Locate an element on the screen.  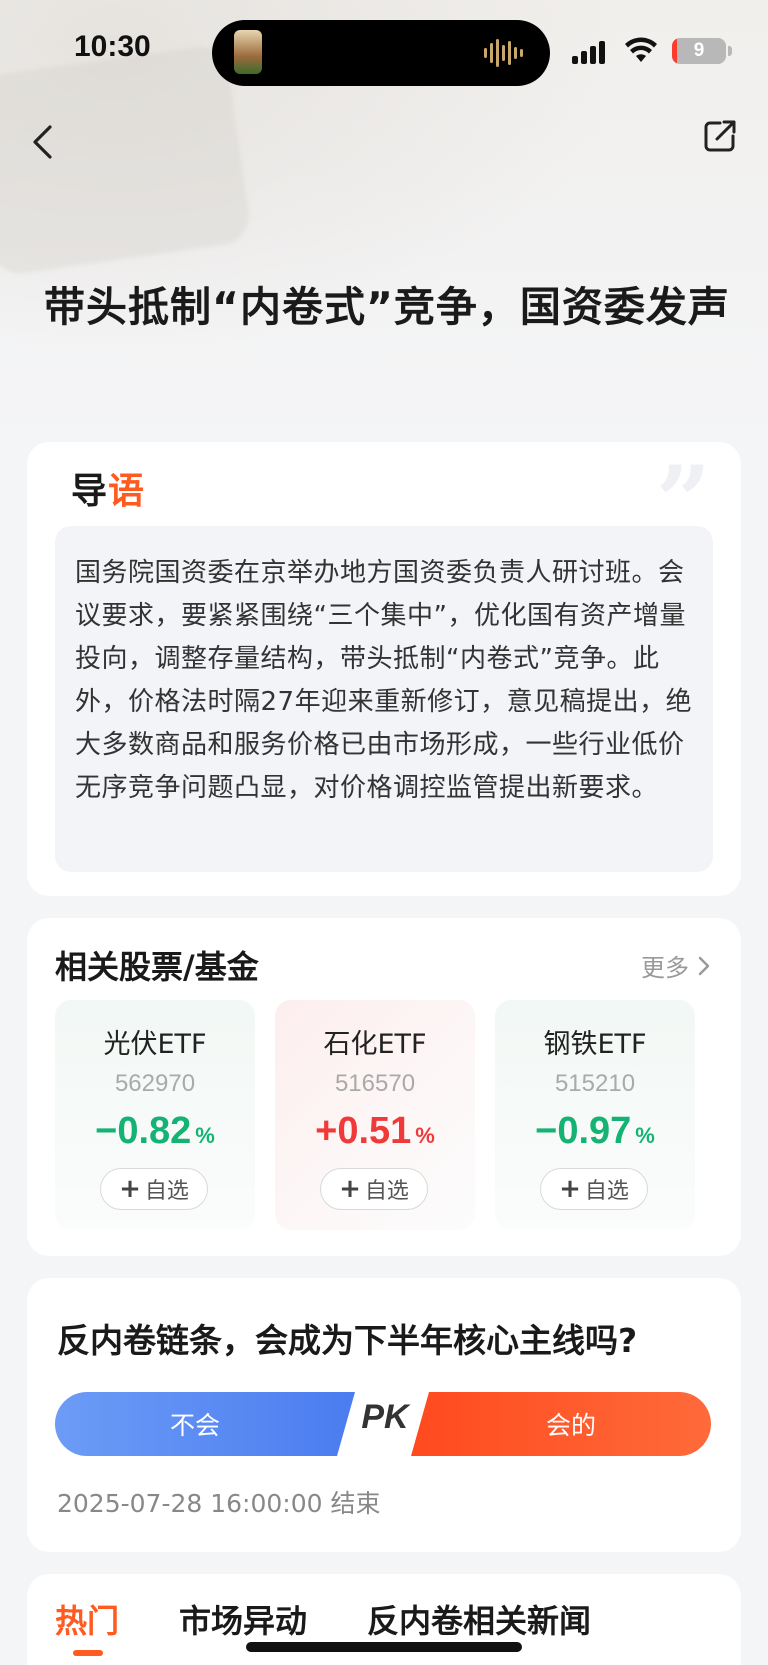
pk-question: 反内卷链条，会成为下半年核心主线吗? is located at coordinates (347, 1340).